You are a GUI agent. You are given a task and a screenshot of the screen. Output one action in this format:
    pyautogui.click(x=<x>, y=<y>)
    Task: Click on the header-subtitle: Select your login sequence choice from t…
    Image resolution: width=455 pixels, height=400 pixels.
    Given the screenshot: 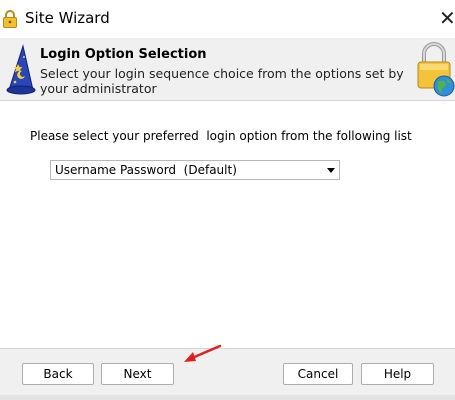 What is the action you would take?
    pyautogui.click(x=222, y=81)
    